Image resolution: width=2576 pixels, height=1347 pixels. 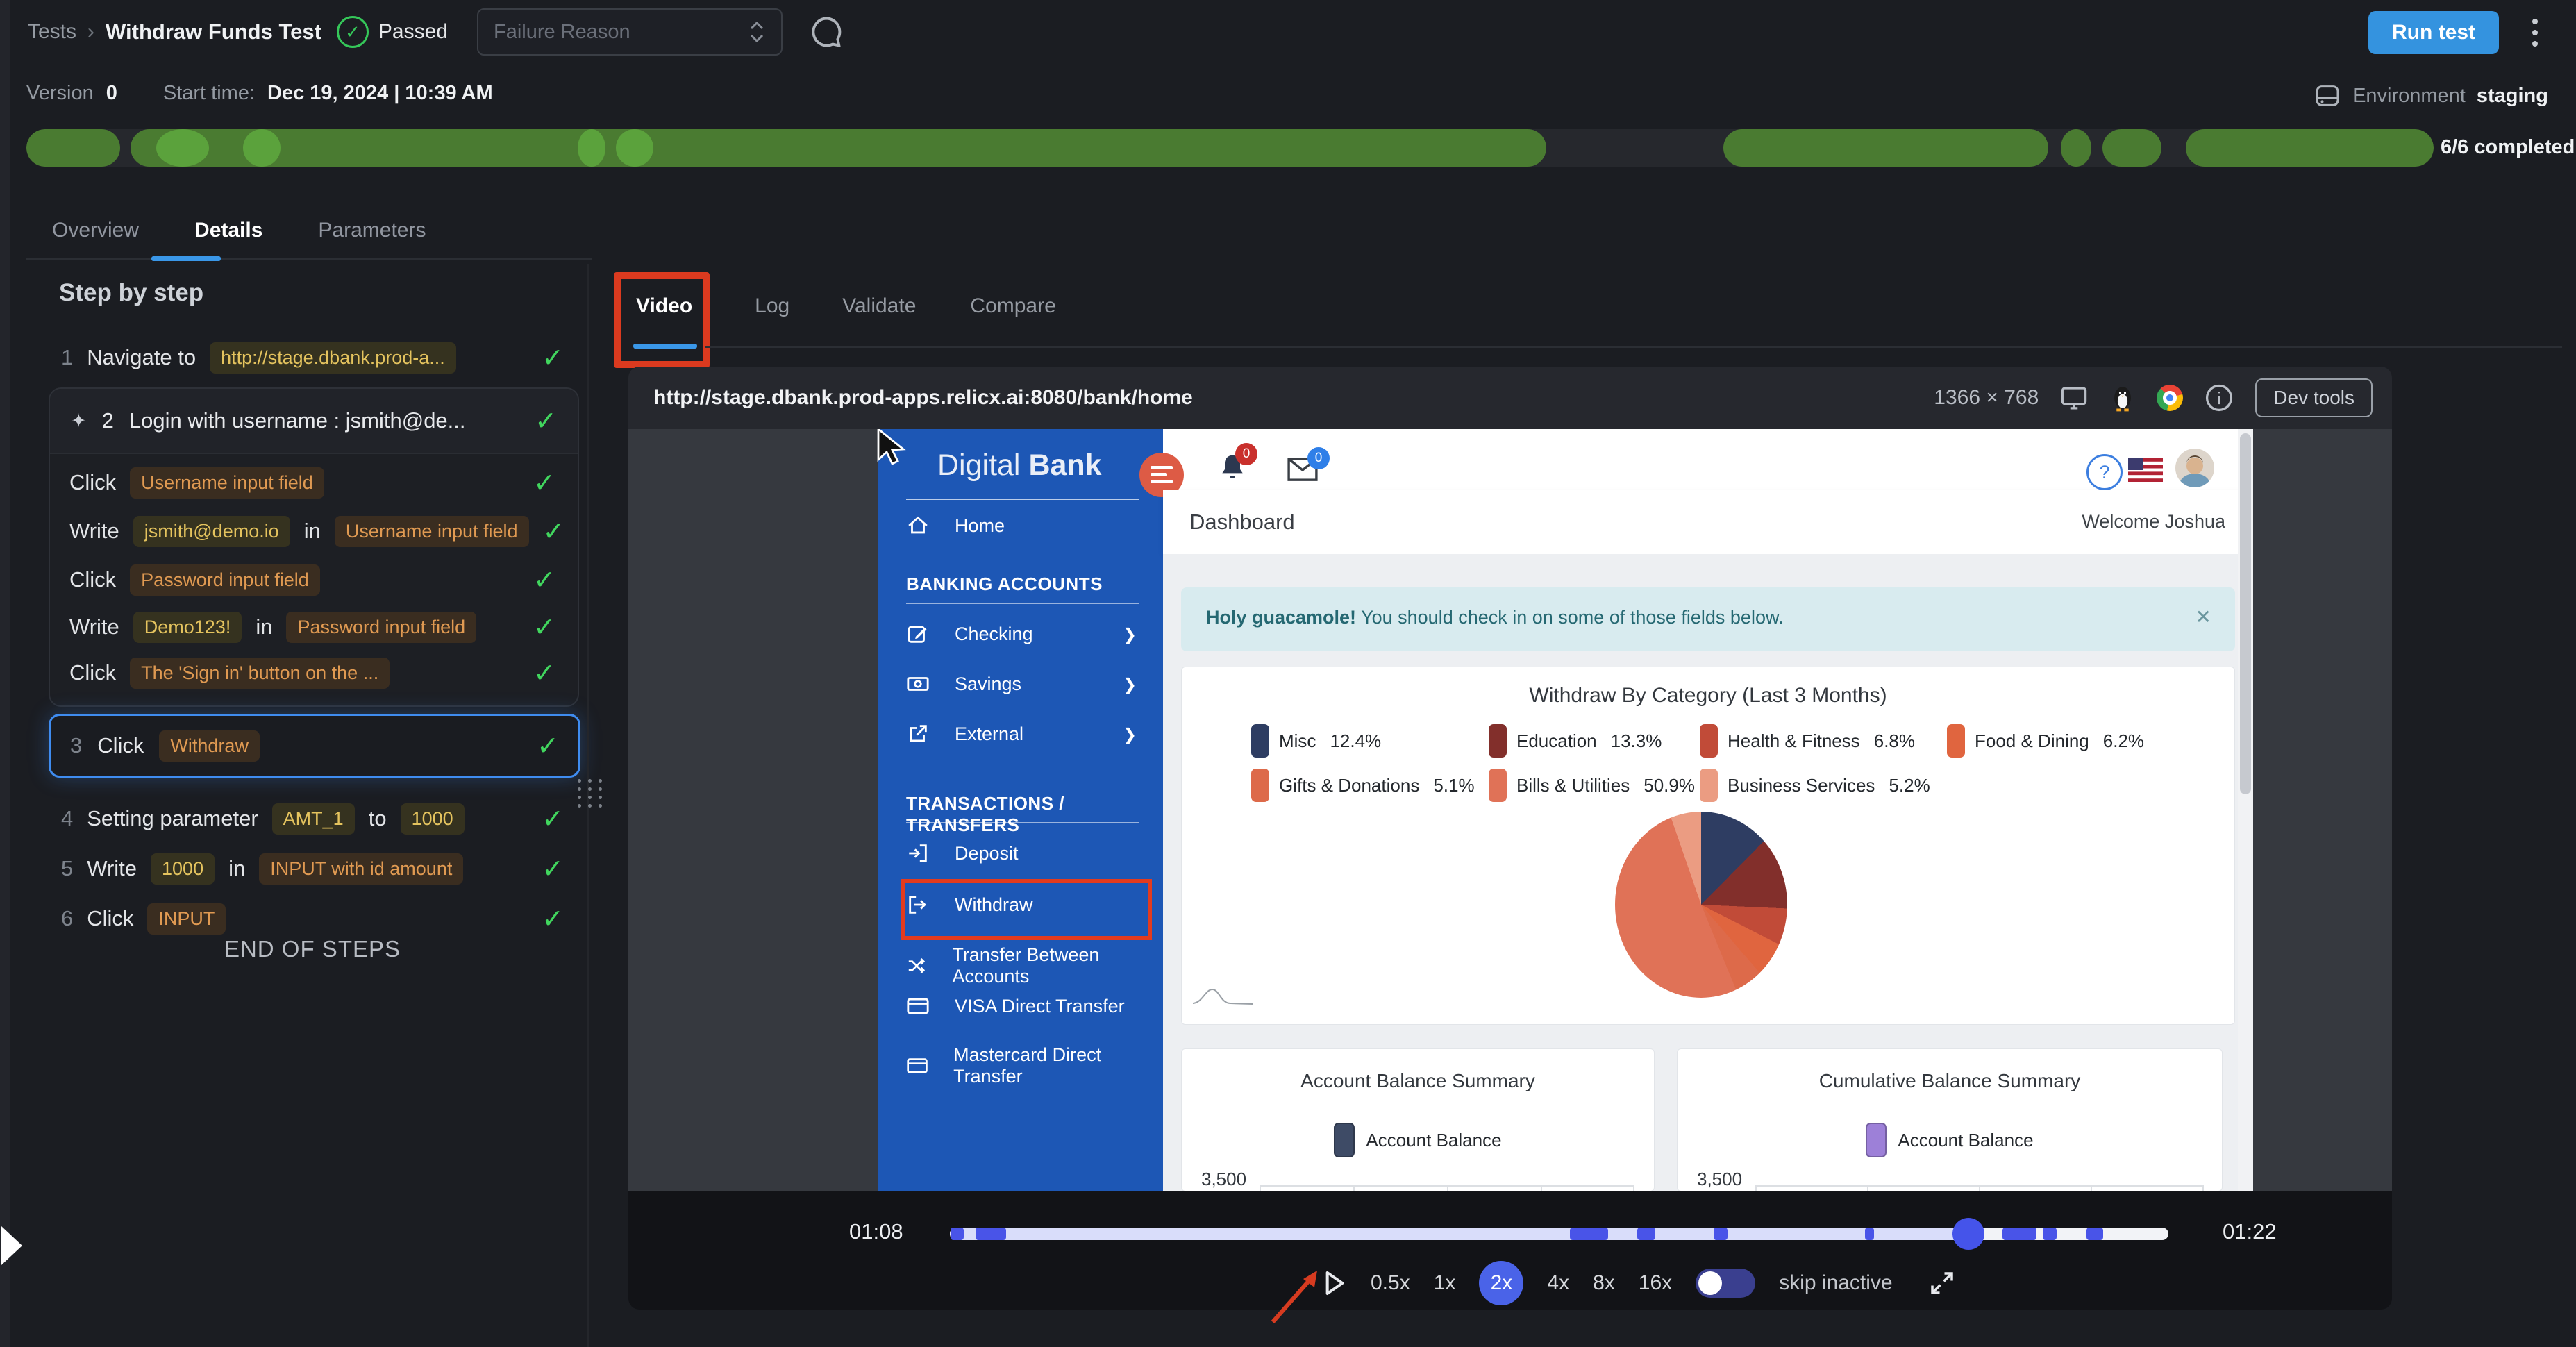 What do you see at coordinates (1558, 1283) in the screenshot?
I see `speed-4x: 4x` at bounding box center [1558, 1283].